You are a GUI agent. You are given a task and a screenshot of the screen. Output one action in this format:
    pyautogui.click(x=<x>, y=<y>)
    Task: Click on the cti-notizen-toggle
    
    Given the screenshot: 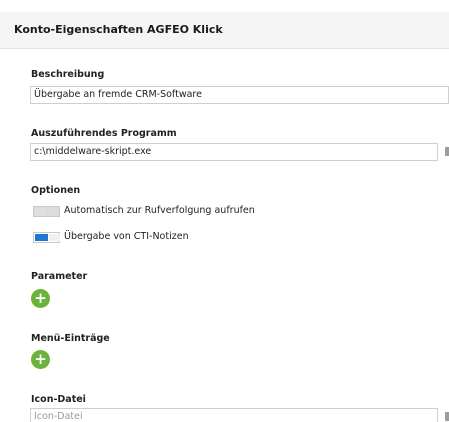 What is the action you would take?
    pyautogui.click(x=46, y=237)
    